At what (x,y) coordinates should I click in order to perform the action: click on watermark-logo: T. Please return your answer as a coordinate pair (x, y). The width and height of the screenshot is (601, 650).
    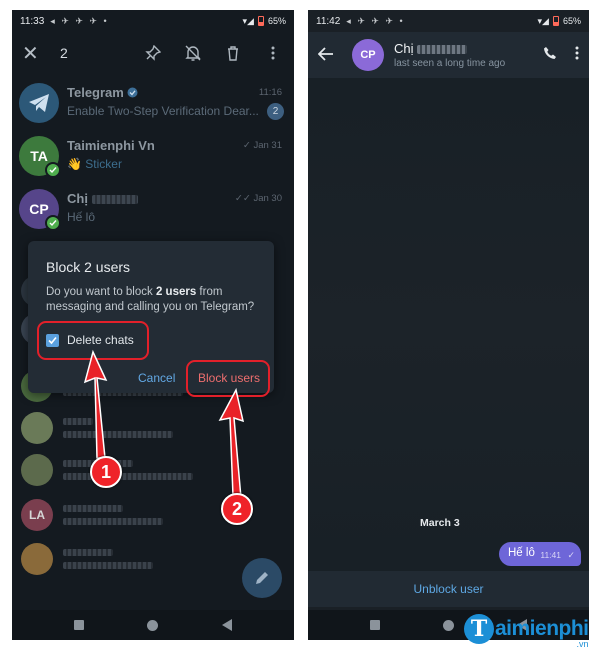
    Looking at the image, I should click on (479, 629).